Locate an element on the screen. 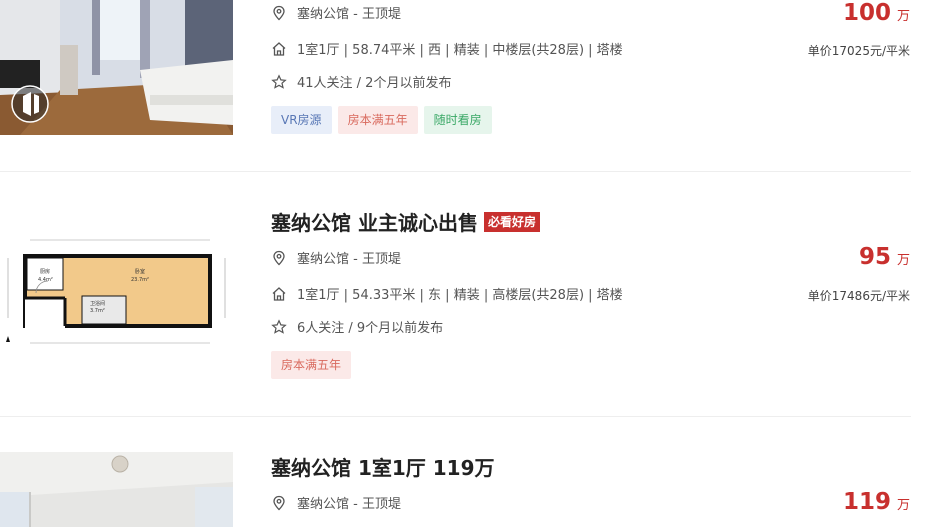 The image size is (941, 527). unit-price: 单价17025元/平米 is located at coordinates (858, 51).